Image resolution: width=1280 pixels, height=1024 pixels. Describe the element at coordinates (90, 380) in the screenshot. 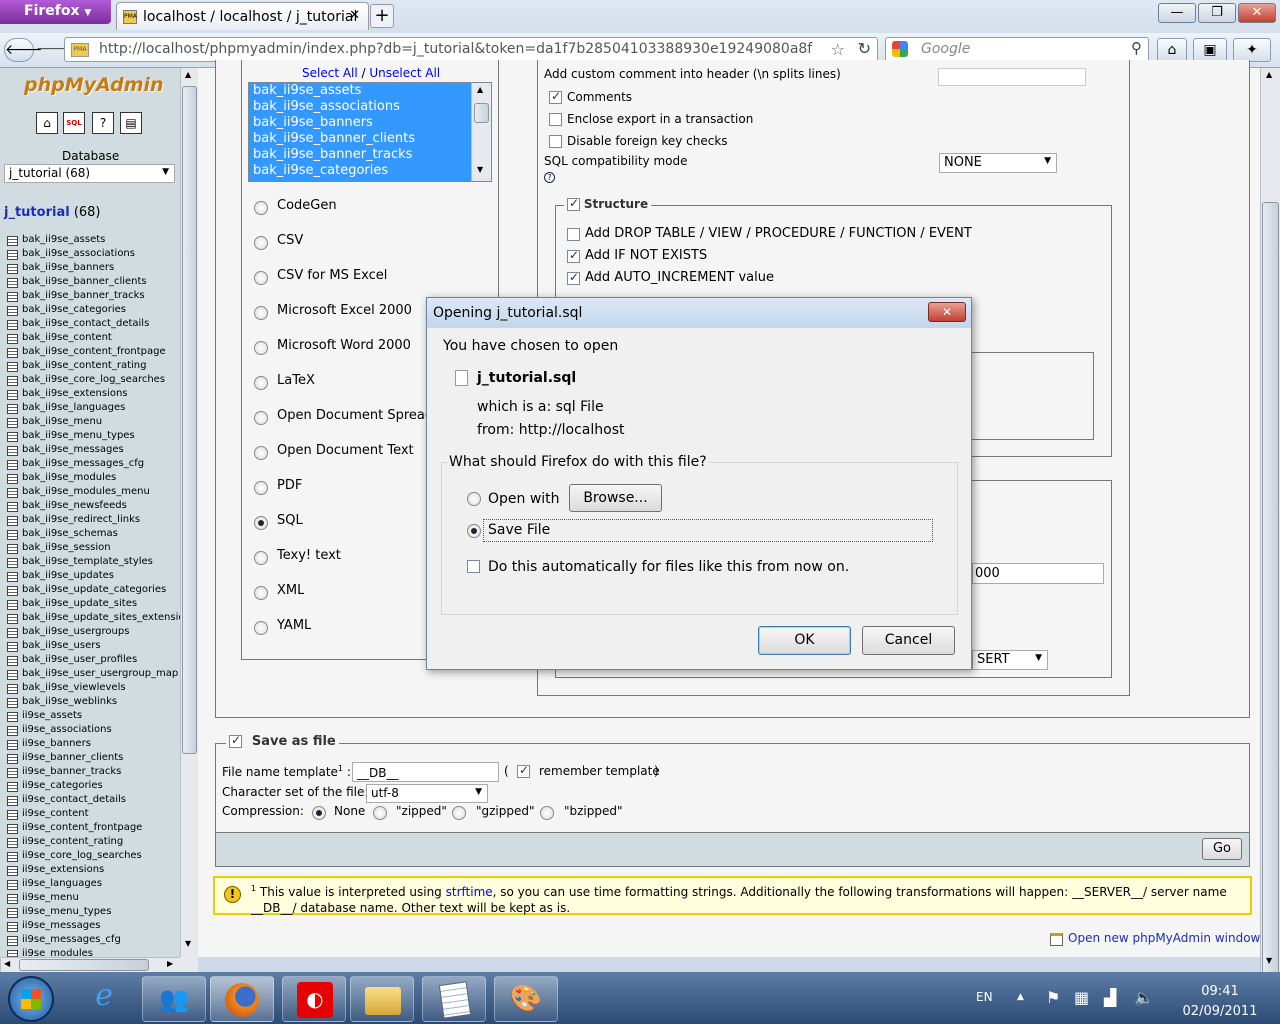

I see `sidebar-table-item: bak_ii9se_core_log_searches` at that location.